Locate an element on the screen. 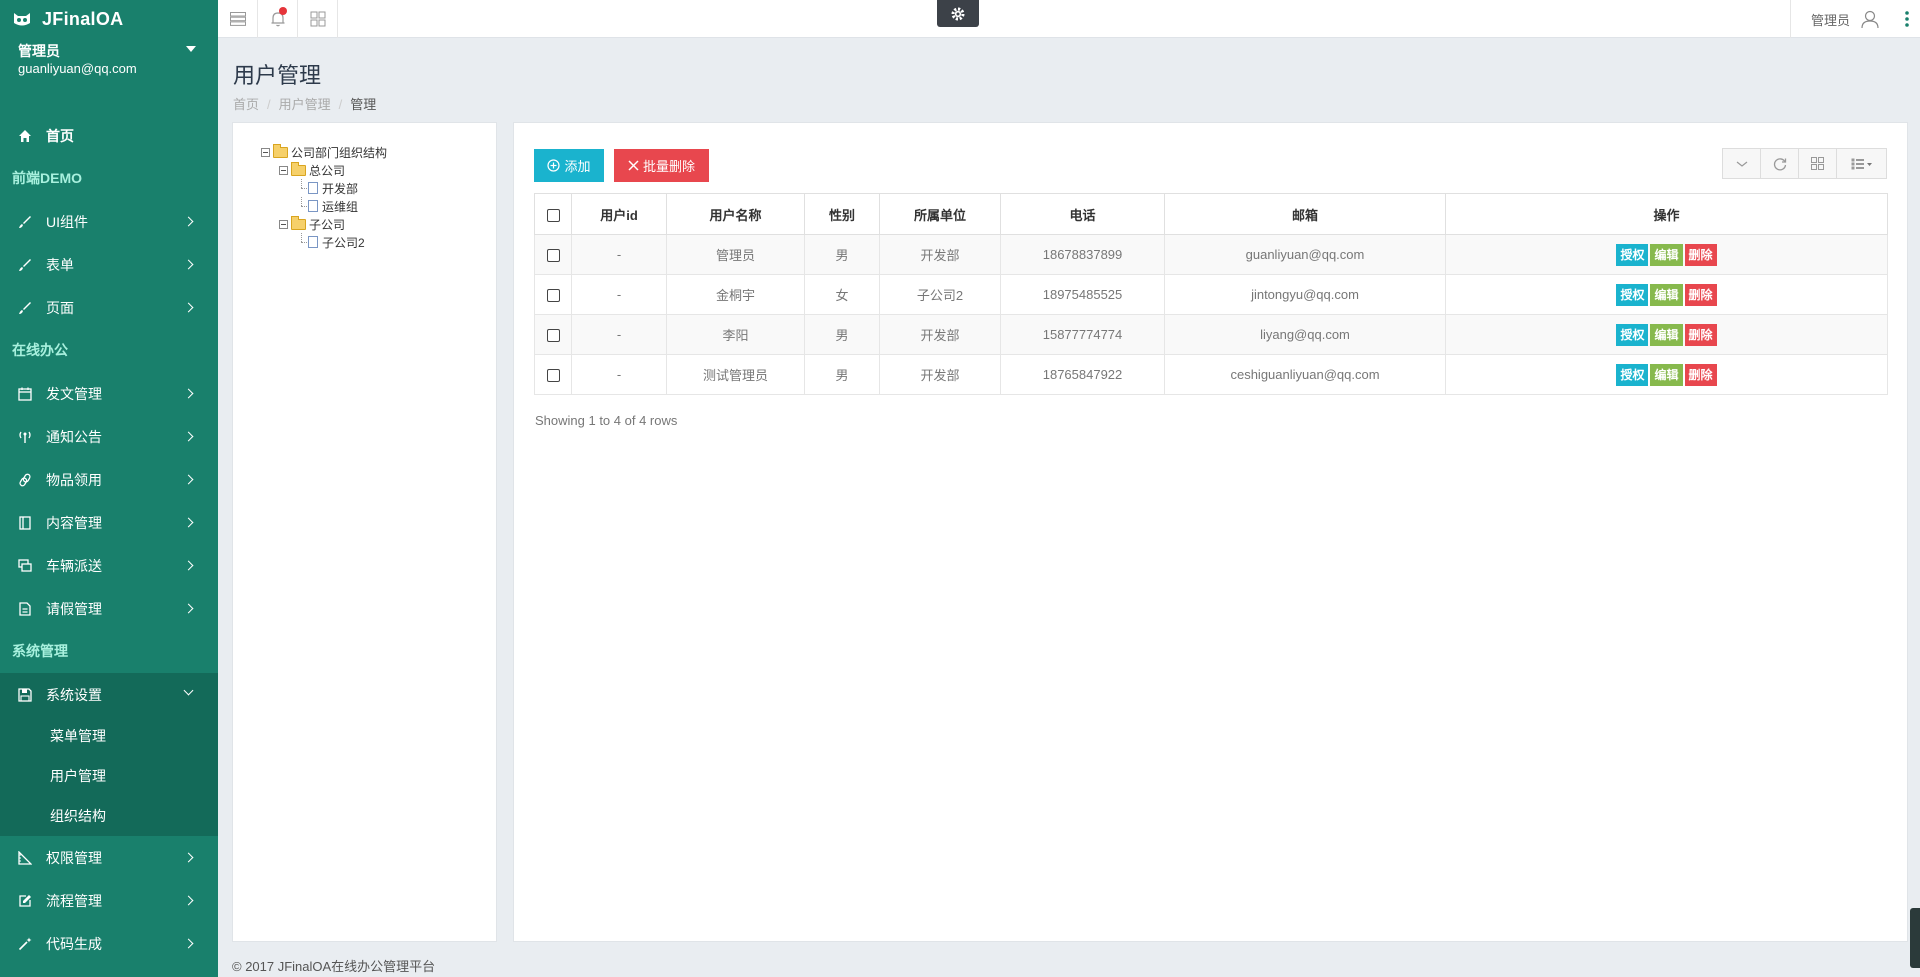 The width and height of the screenshot is (1920, 977). brand: JFinalOA is located at coordinates (109, 19).